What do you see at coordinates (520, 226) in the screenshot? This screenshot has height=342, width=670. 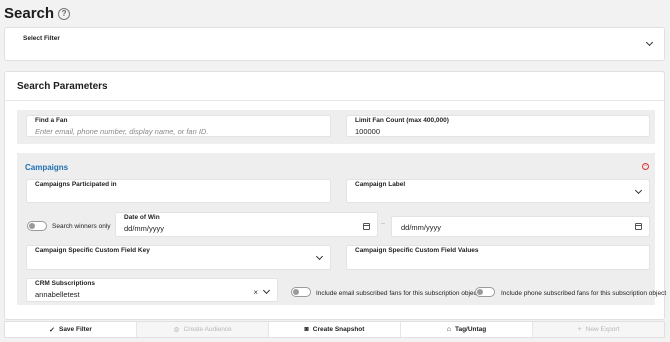 I see `date-of-win-to: dd/mm/yyyy` at bounding box center [520, 226].